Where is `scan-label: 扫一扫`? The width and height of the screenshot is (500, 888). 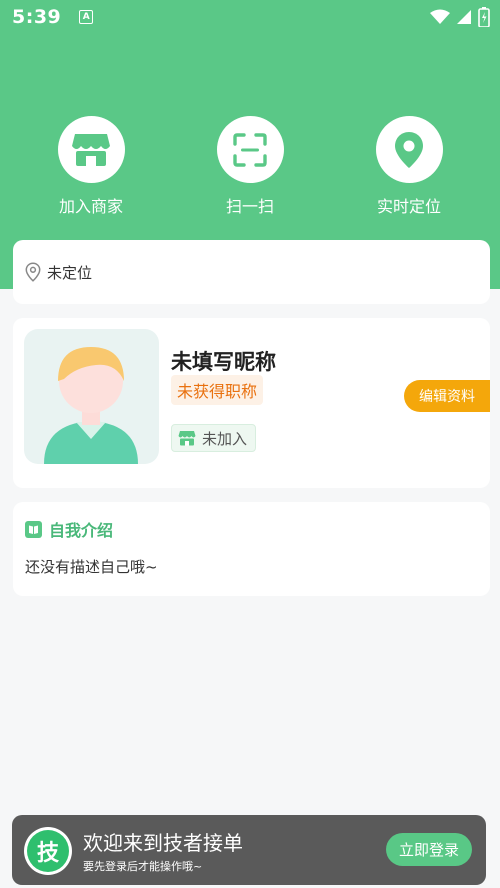
scan-label: 扫一扫 is located at coordinates (249, 206).